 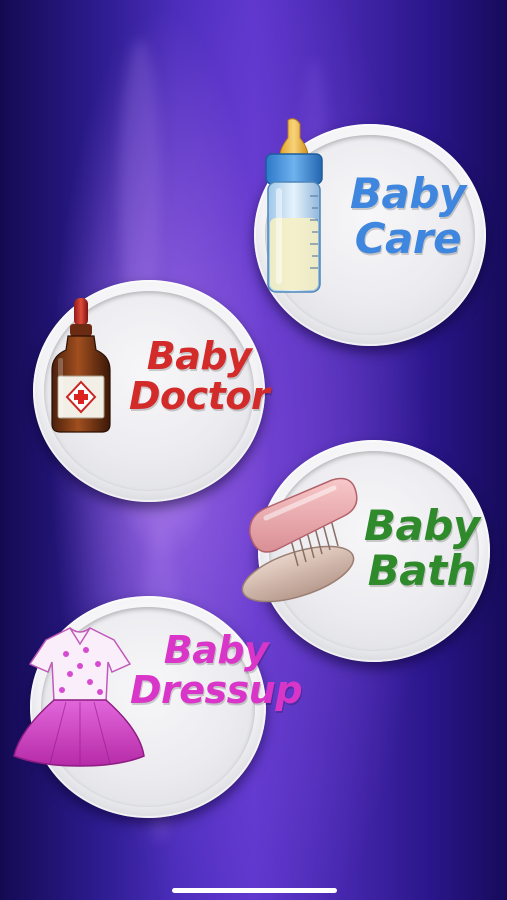 I want to click on baby-care-label: Baby Care, so click(x=408, y=216).